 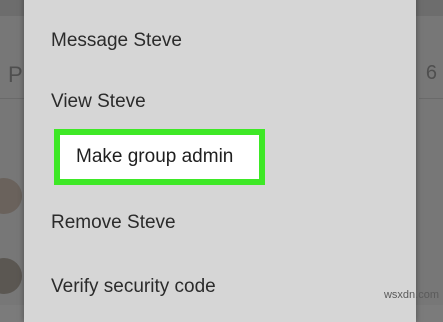 I want to click on menu-item-message: Message Steve, so click(x=116, y=41).